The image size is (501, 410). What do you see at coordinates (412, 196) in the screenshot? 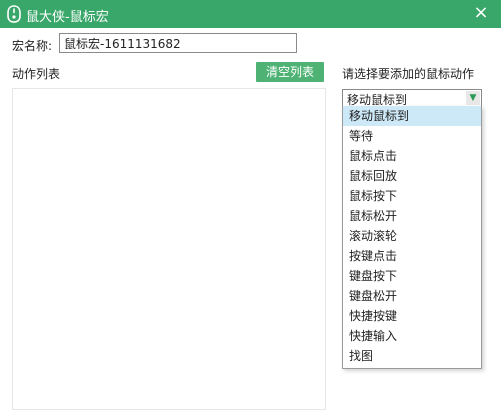
I see `dropdown-option: 鼠标按下` at bounding box center [412, 196].